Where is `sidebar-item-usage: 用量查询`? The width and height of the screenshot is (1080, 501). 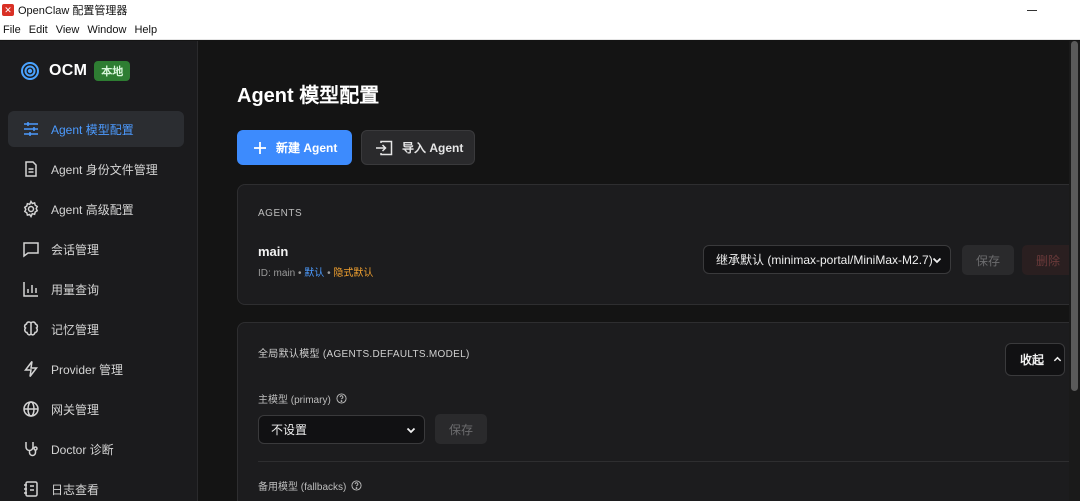 sidebar-item-usage: 用量查询 is located at coordinates (96, 289).